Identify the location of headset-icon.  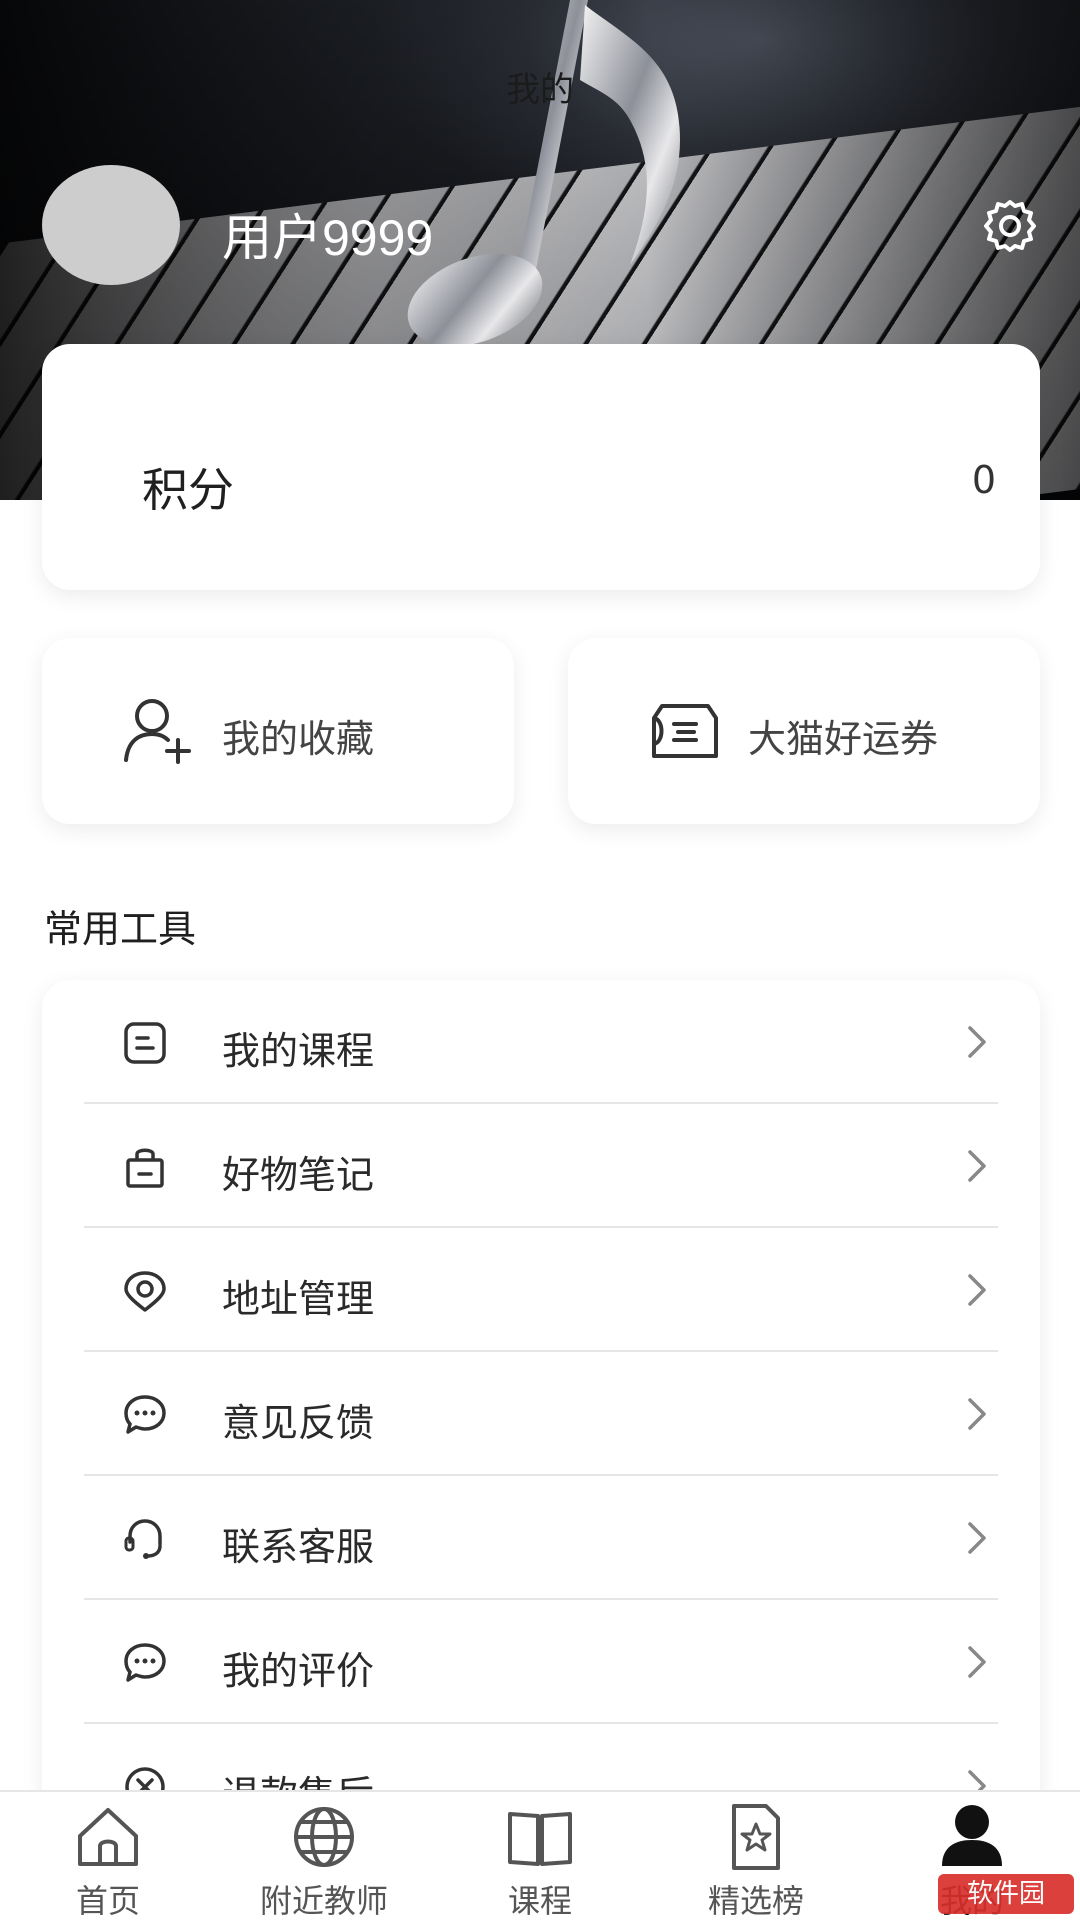
(143, 1539).